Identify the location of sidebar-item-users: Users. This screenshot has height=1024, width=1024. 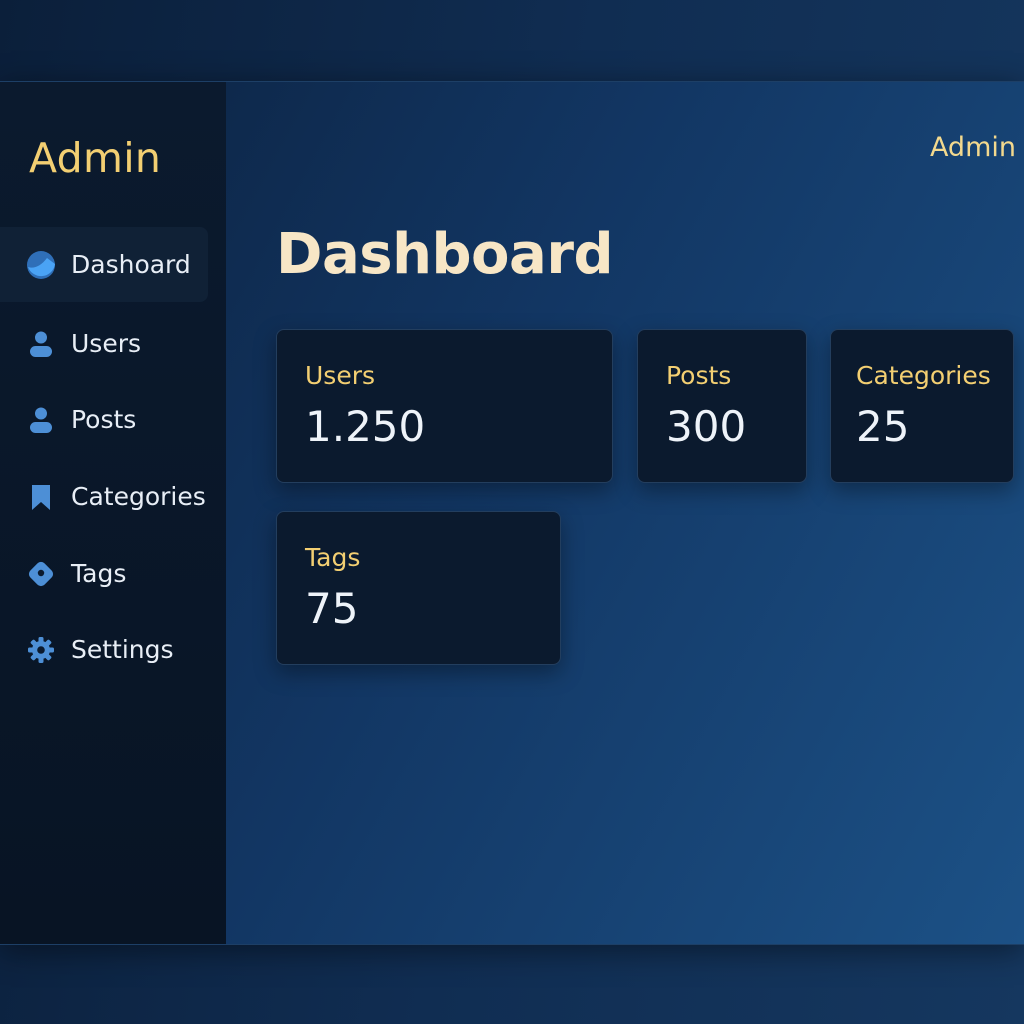
(104, 343).